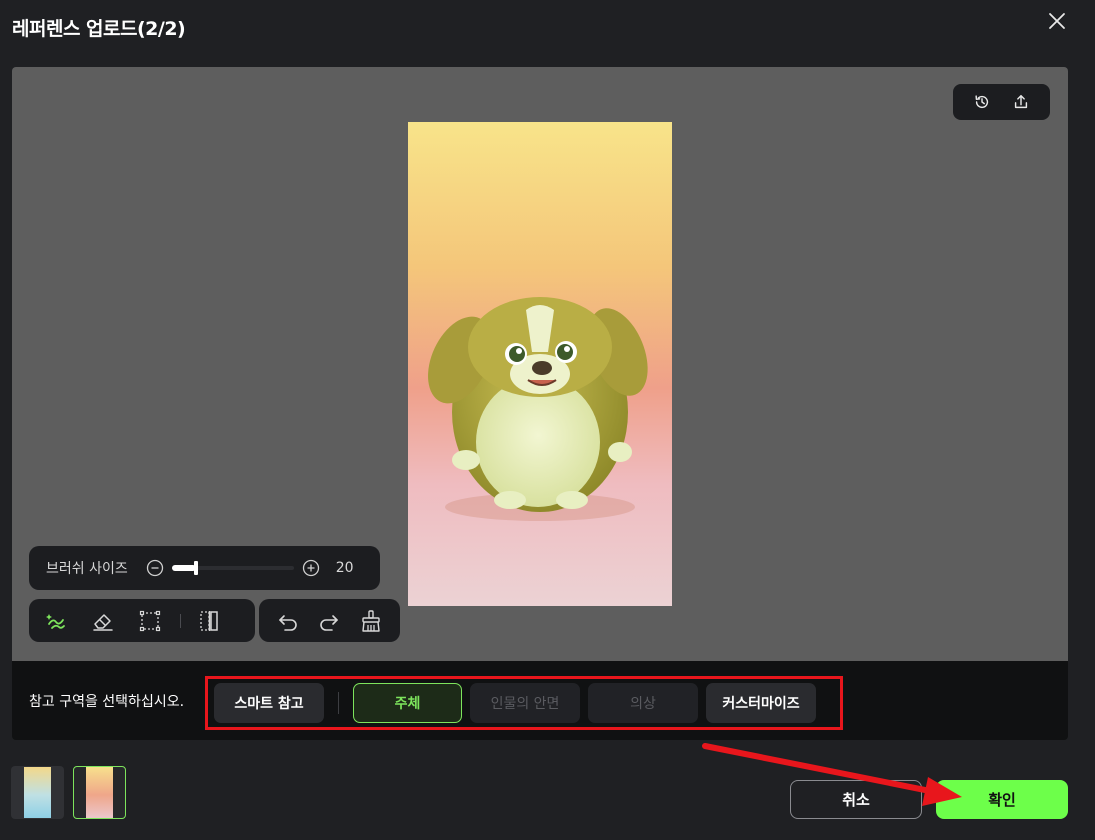  Describe the element at coordinates (87, 569) in the screenshot. I see `brush-size-label: 브러쉬 사이즈` at that location.